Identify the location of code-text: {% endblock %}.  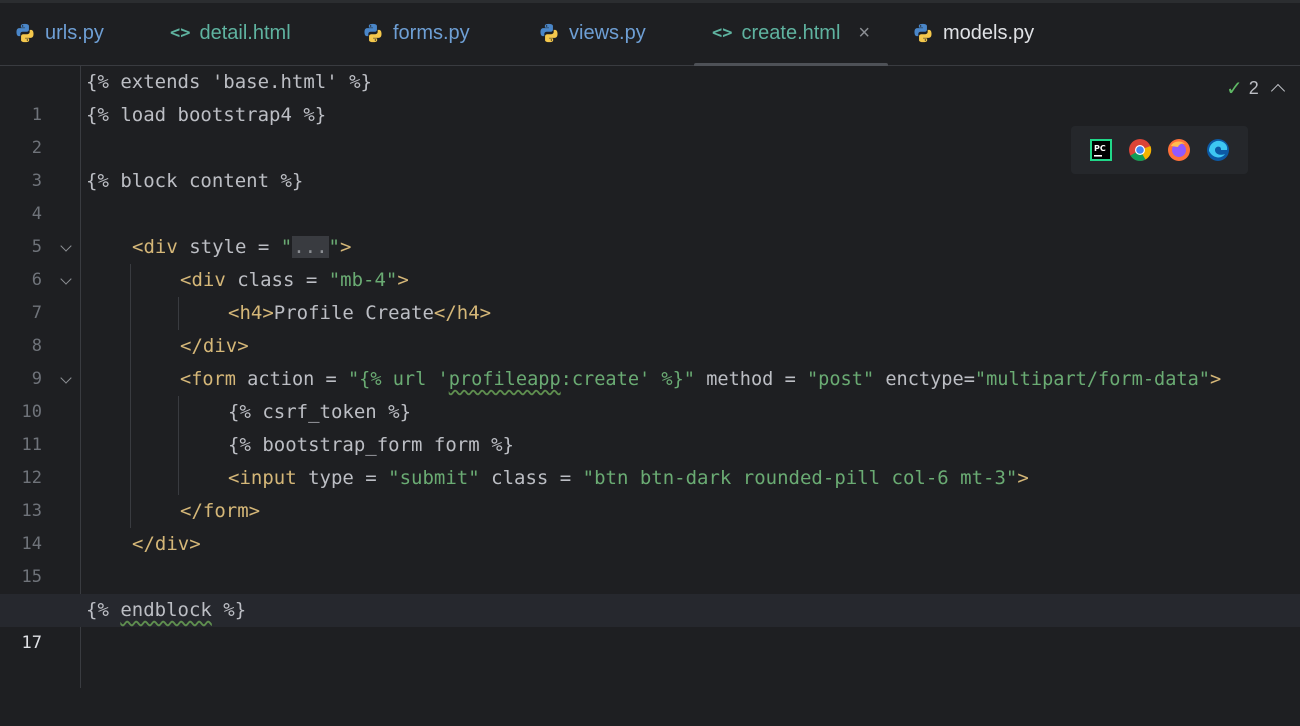
(166, 610).